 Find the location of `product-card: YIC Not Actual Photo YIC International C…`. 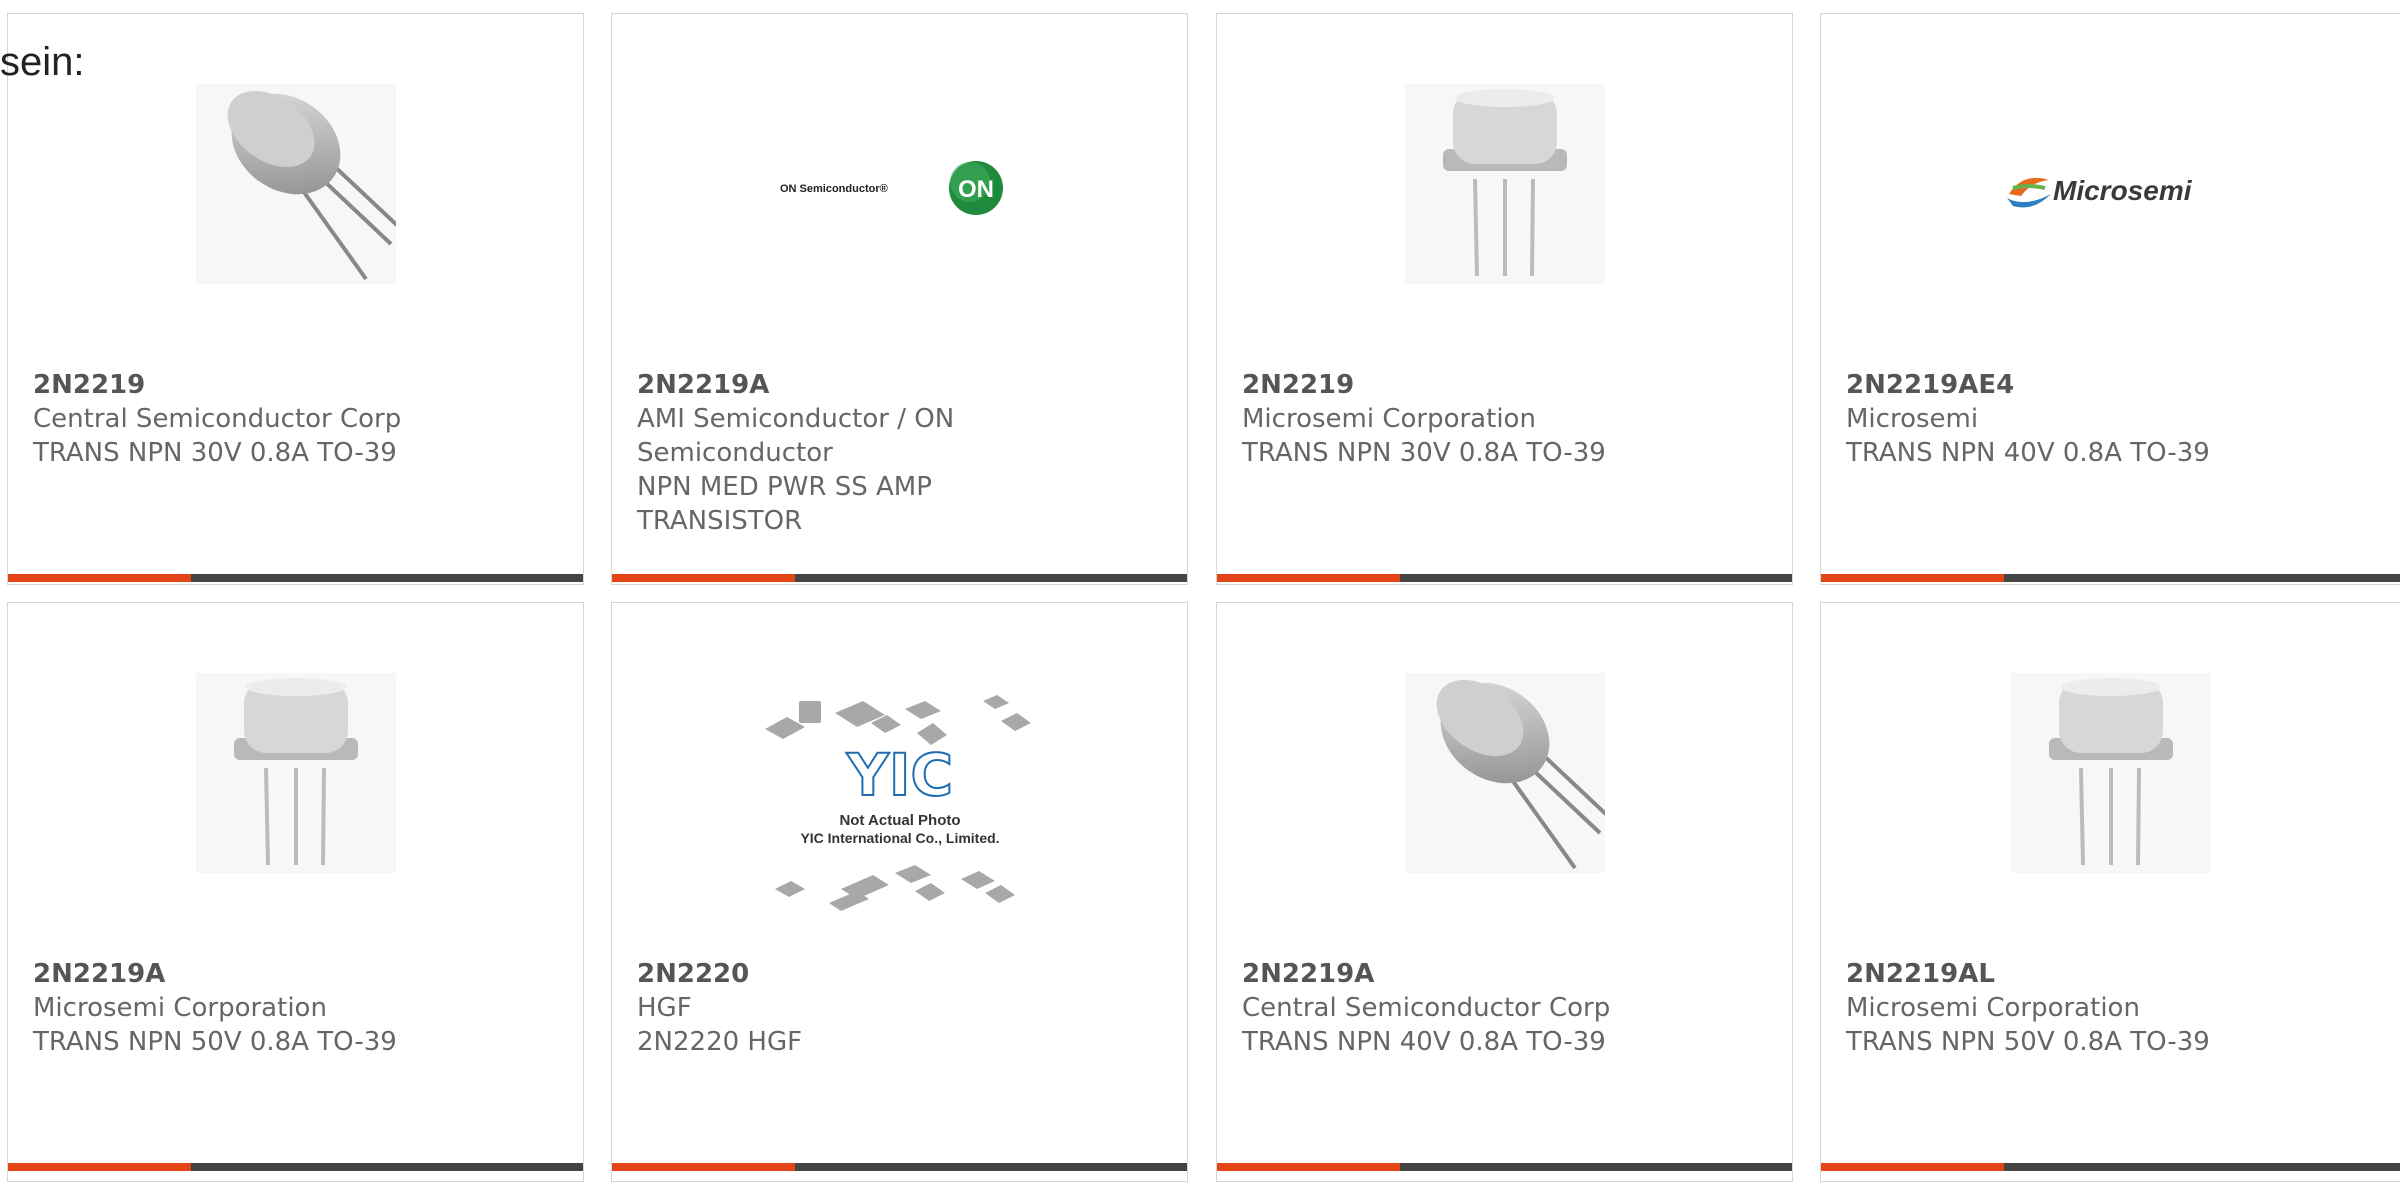

product-card: YIC Not Actual Photo YIC International C… is located at coordinates (899, 892).